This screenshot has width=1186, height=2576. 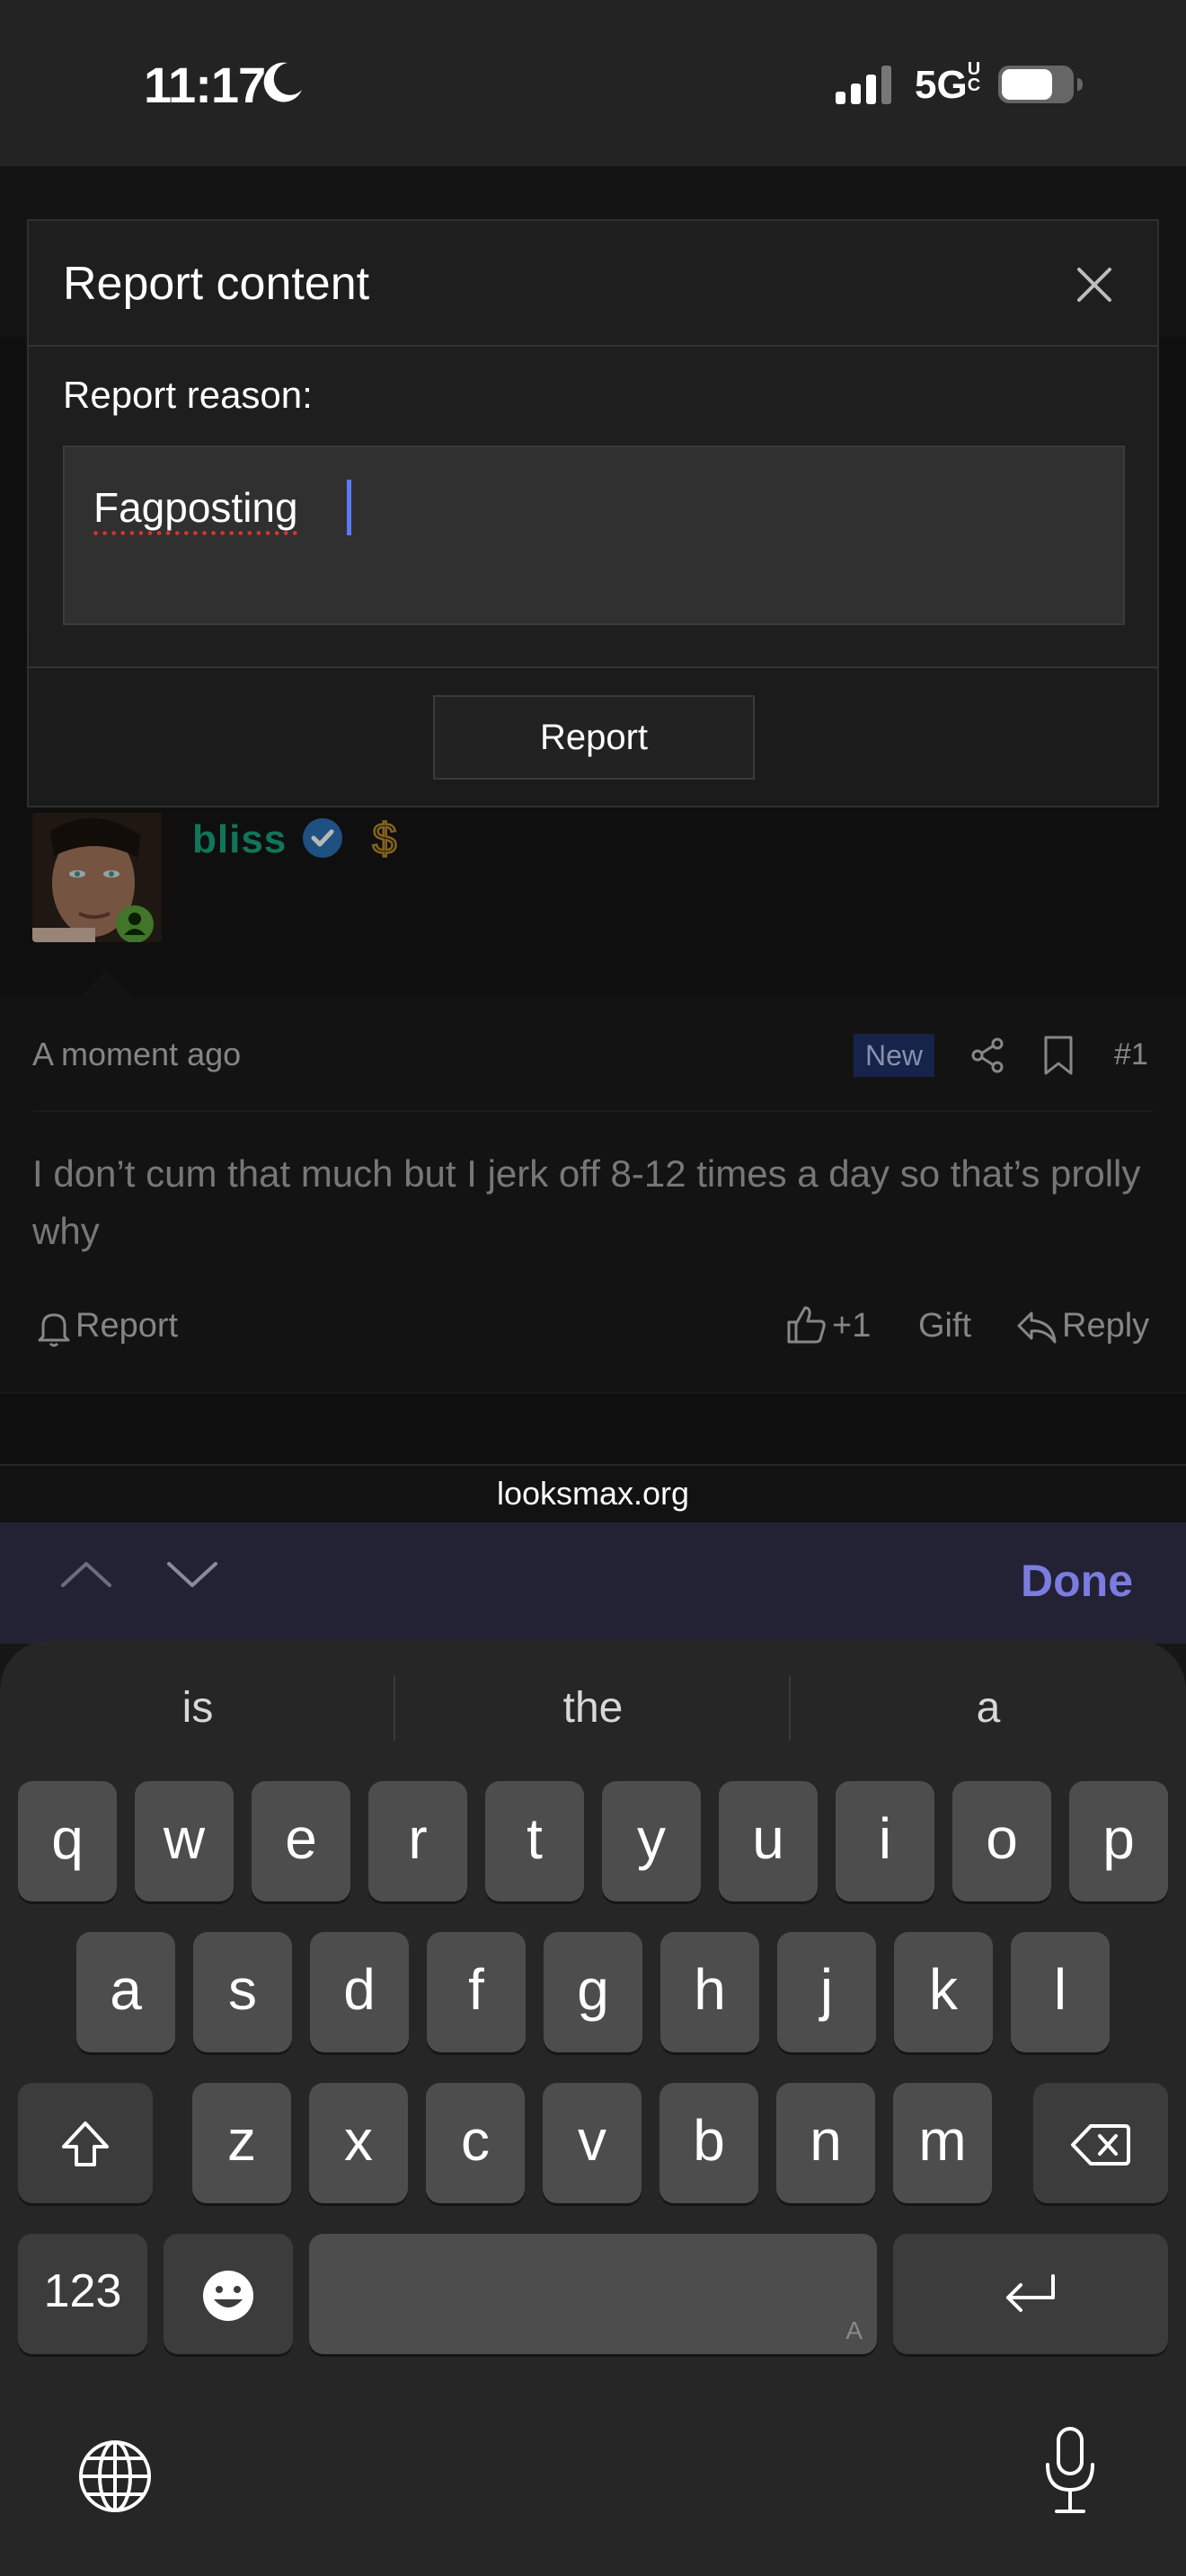 I want to click on space-bar-language-hint: A, so click(x=854, y=2330).